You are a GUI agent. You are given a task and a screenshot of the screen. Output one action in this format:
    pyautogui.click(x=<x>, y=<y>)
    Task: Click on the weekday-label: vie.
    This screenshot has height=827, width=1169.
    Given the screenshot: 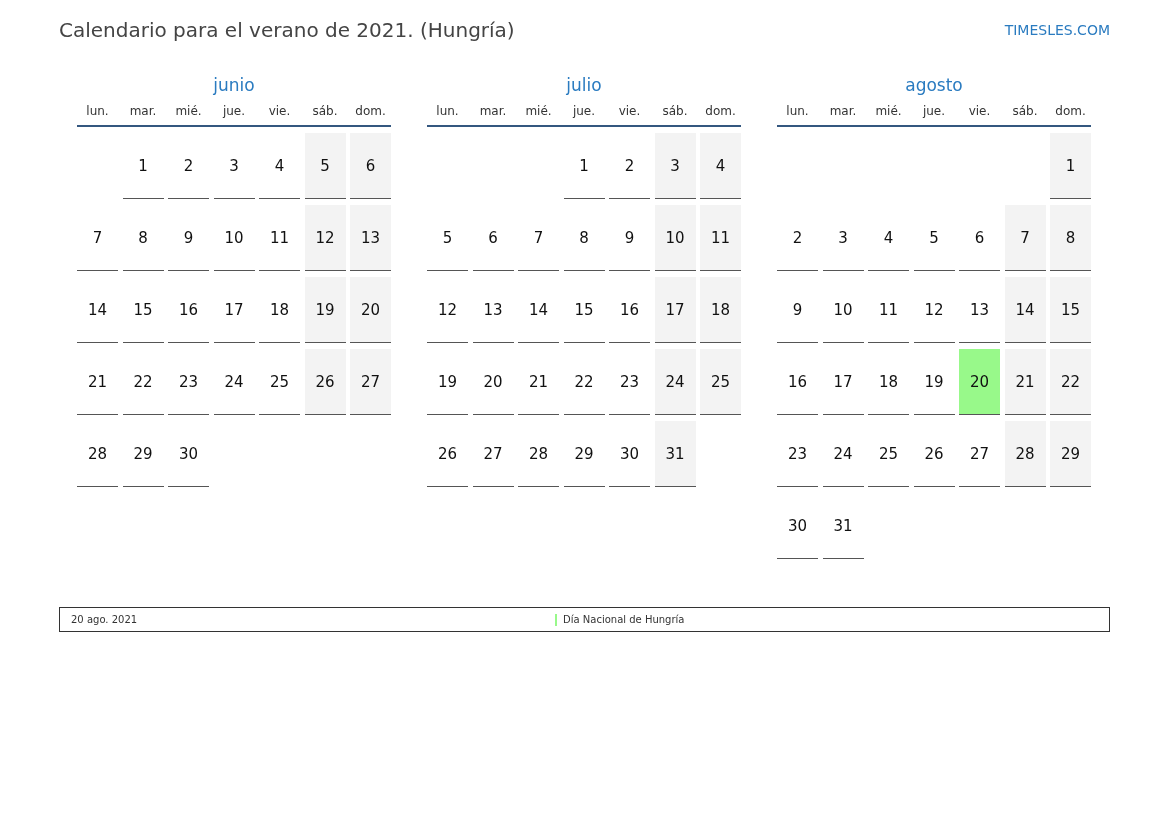 What is the action you would take?
    pyautogui.click(x=979, y=111)
    